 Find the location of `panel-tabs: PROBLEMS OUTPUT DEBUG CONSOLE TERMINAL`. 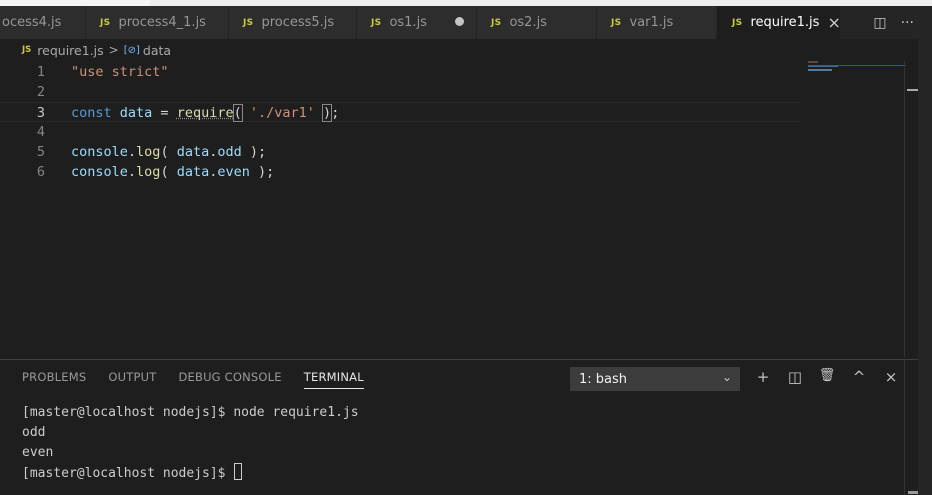

panel-tabs: PROBLEMS OUTPUT DEBUG CONSOLE TERMINAL is located at coordinates (193, 379).